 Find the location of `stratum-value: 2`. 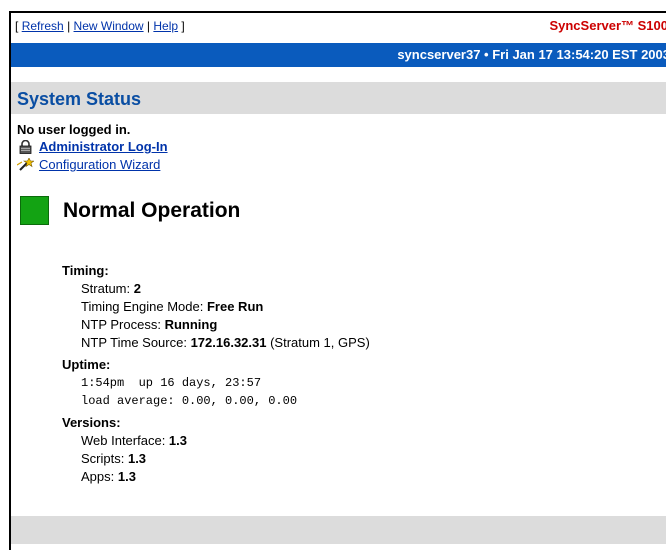

stratum-value: 2 is located at coordinates (137, 288).